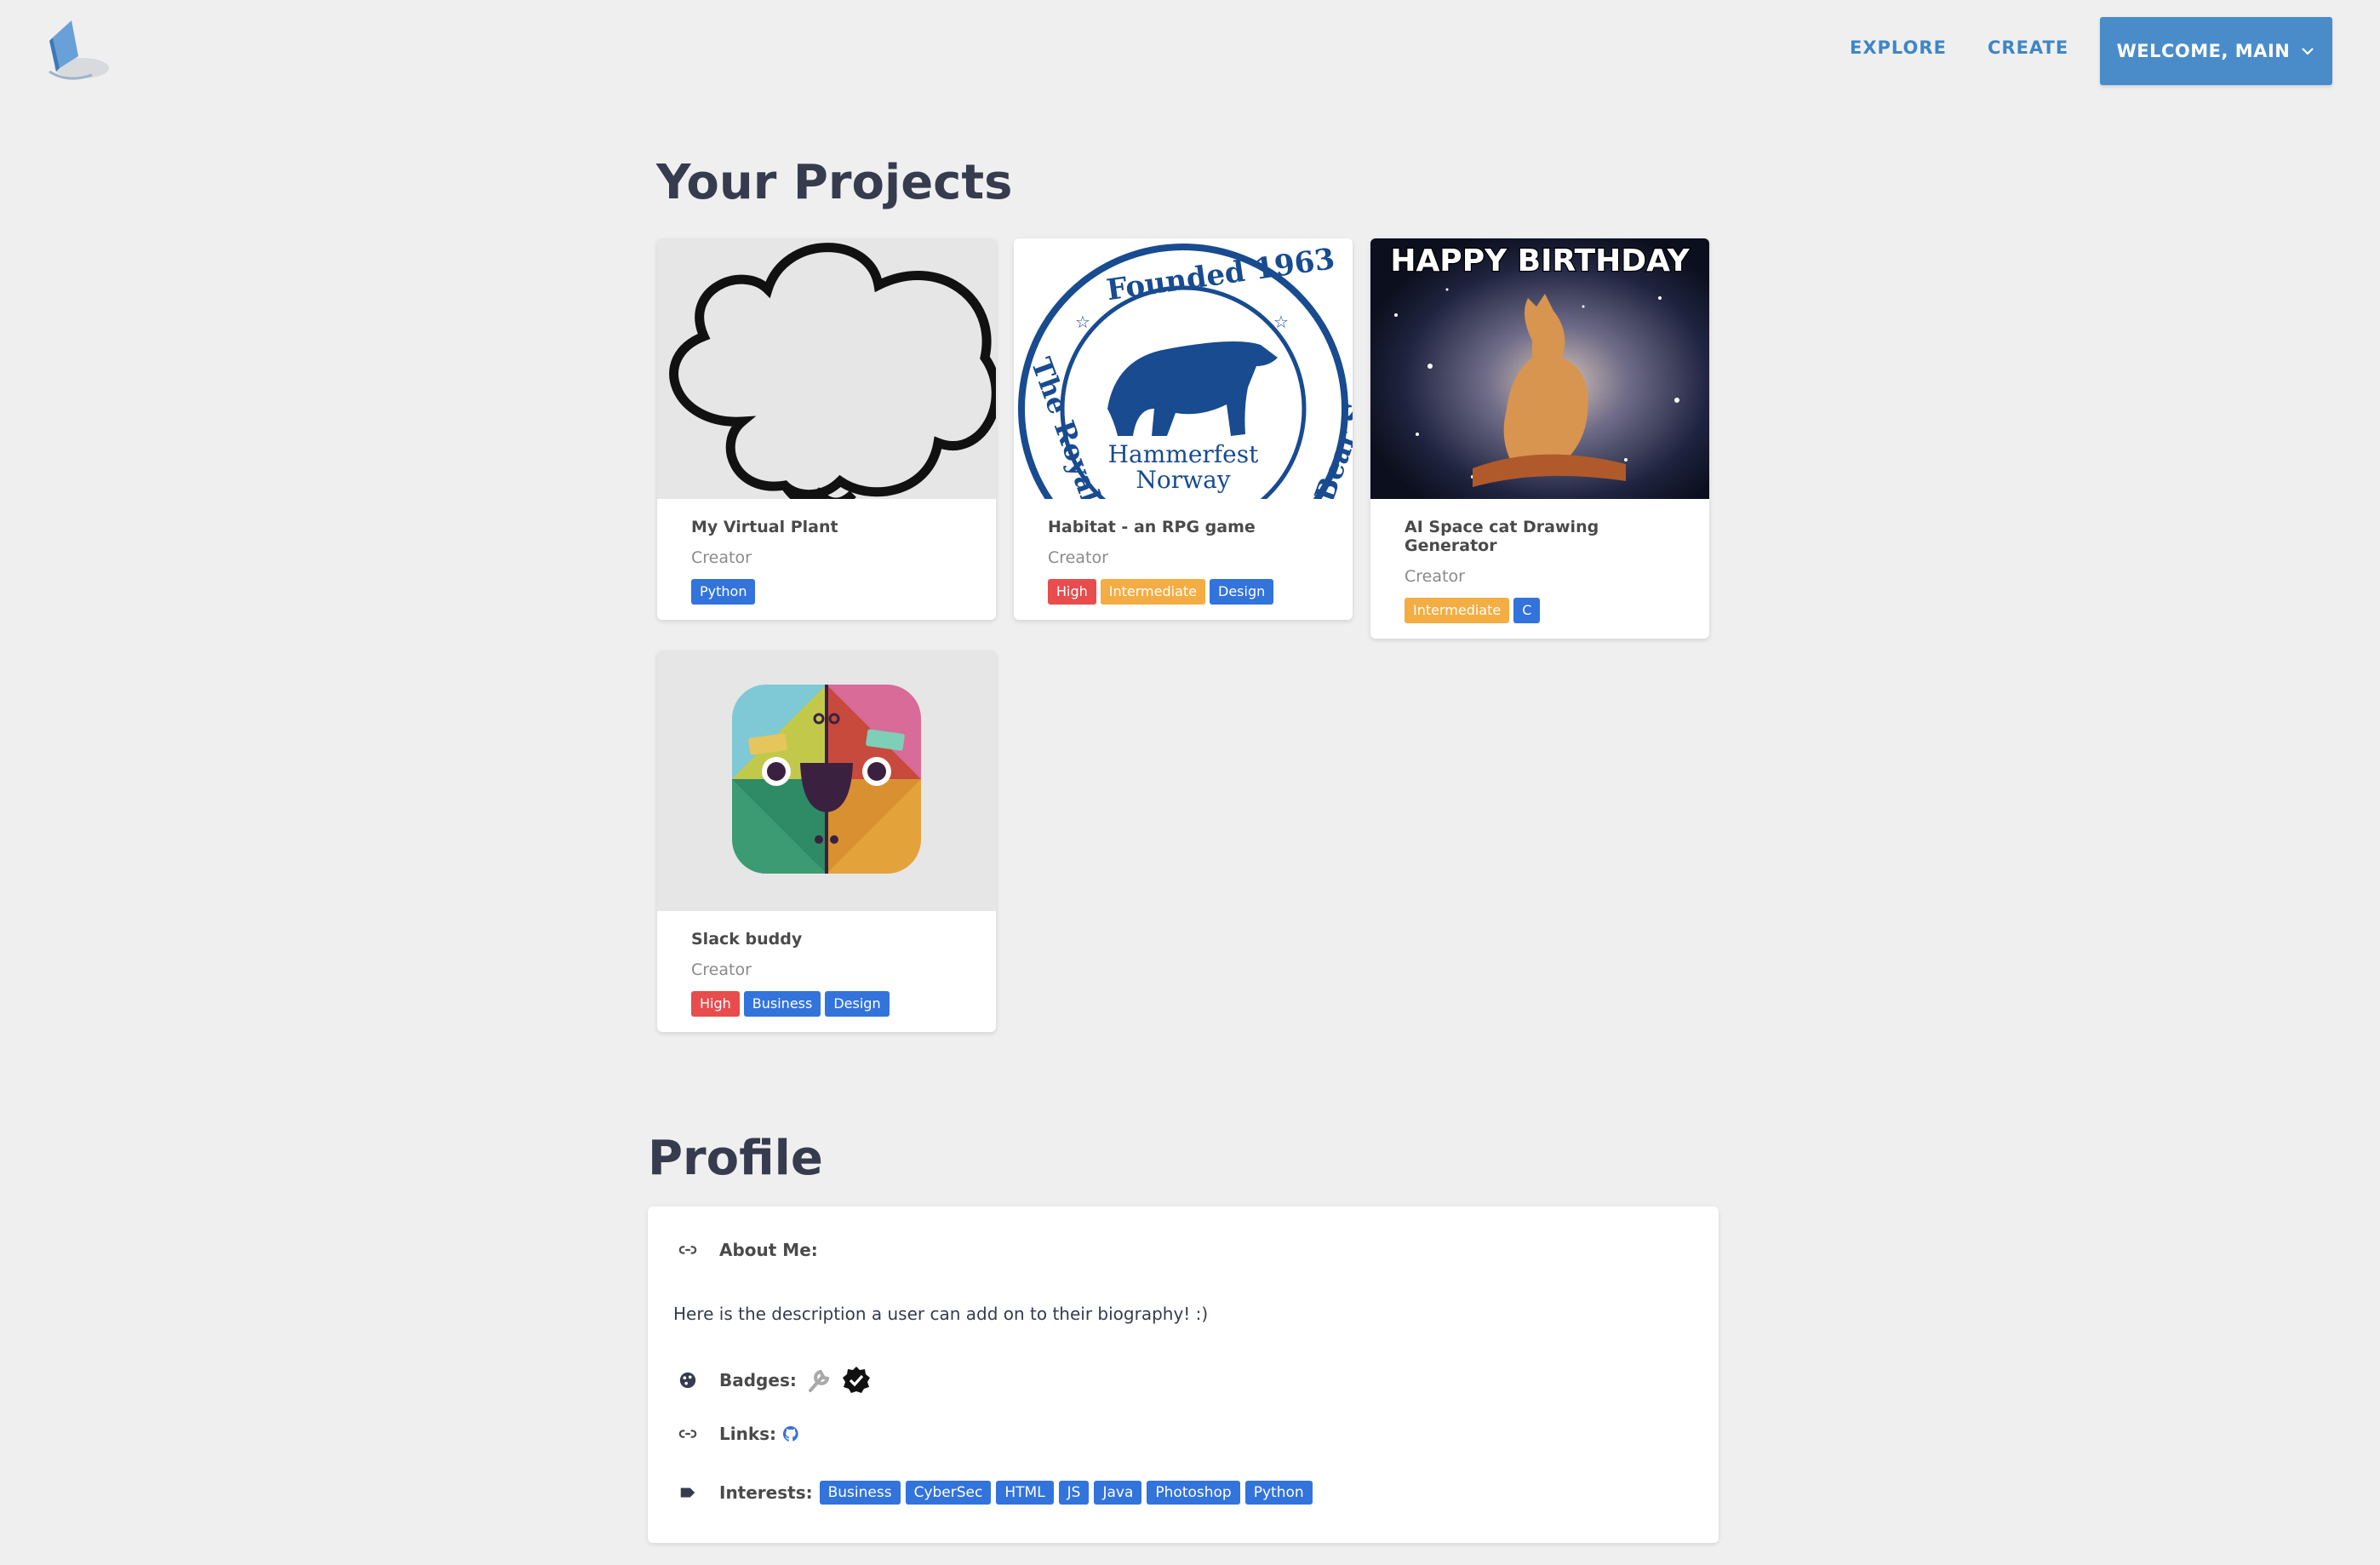 Image resolution: width=2380 pixels, height=1565 pixels. I want to click on tag: C, so click(1527, 611).